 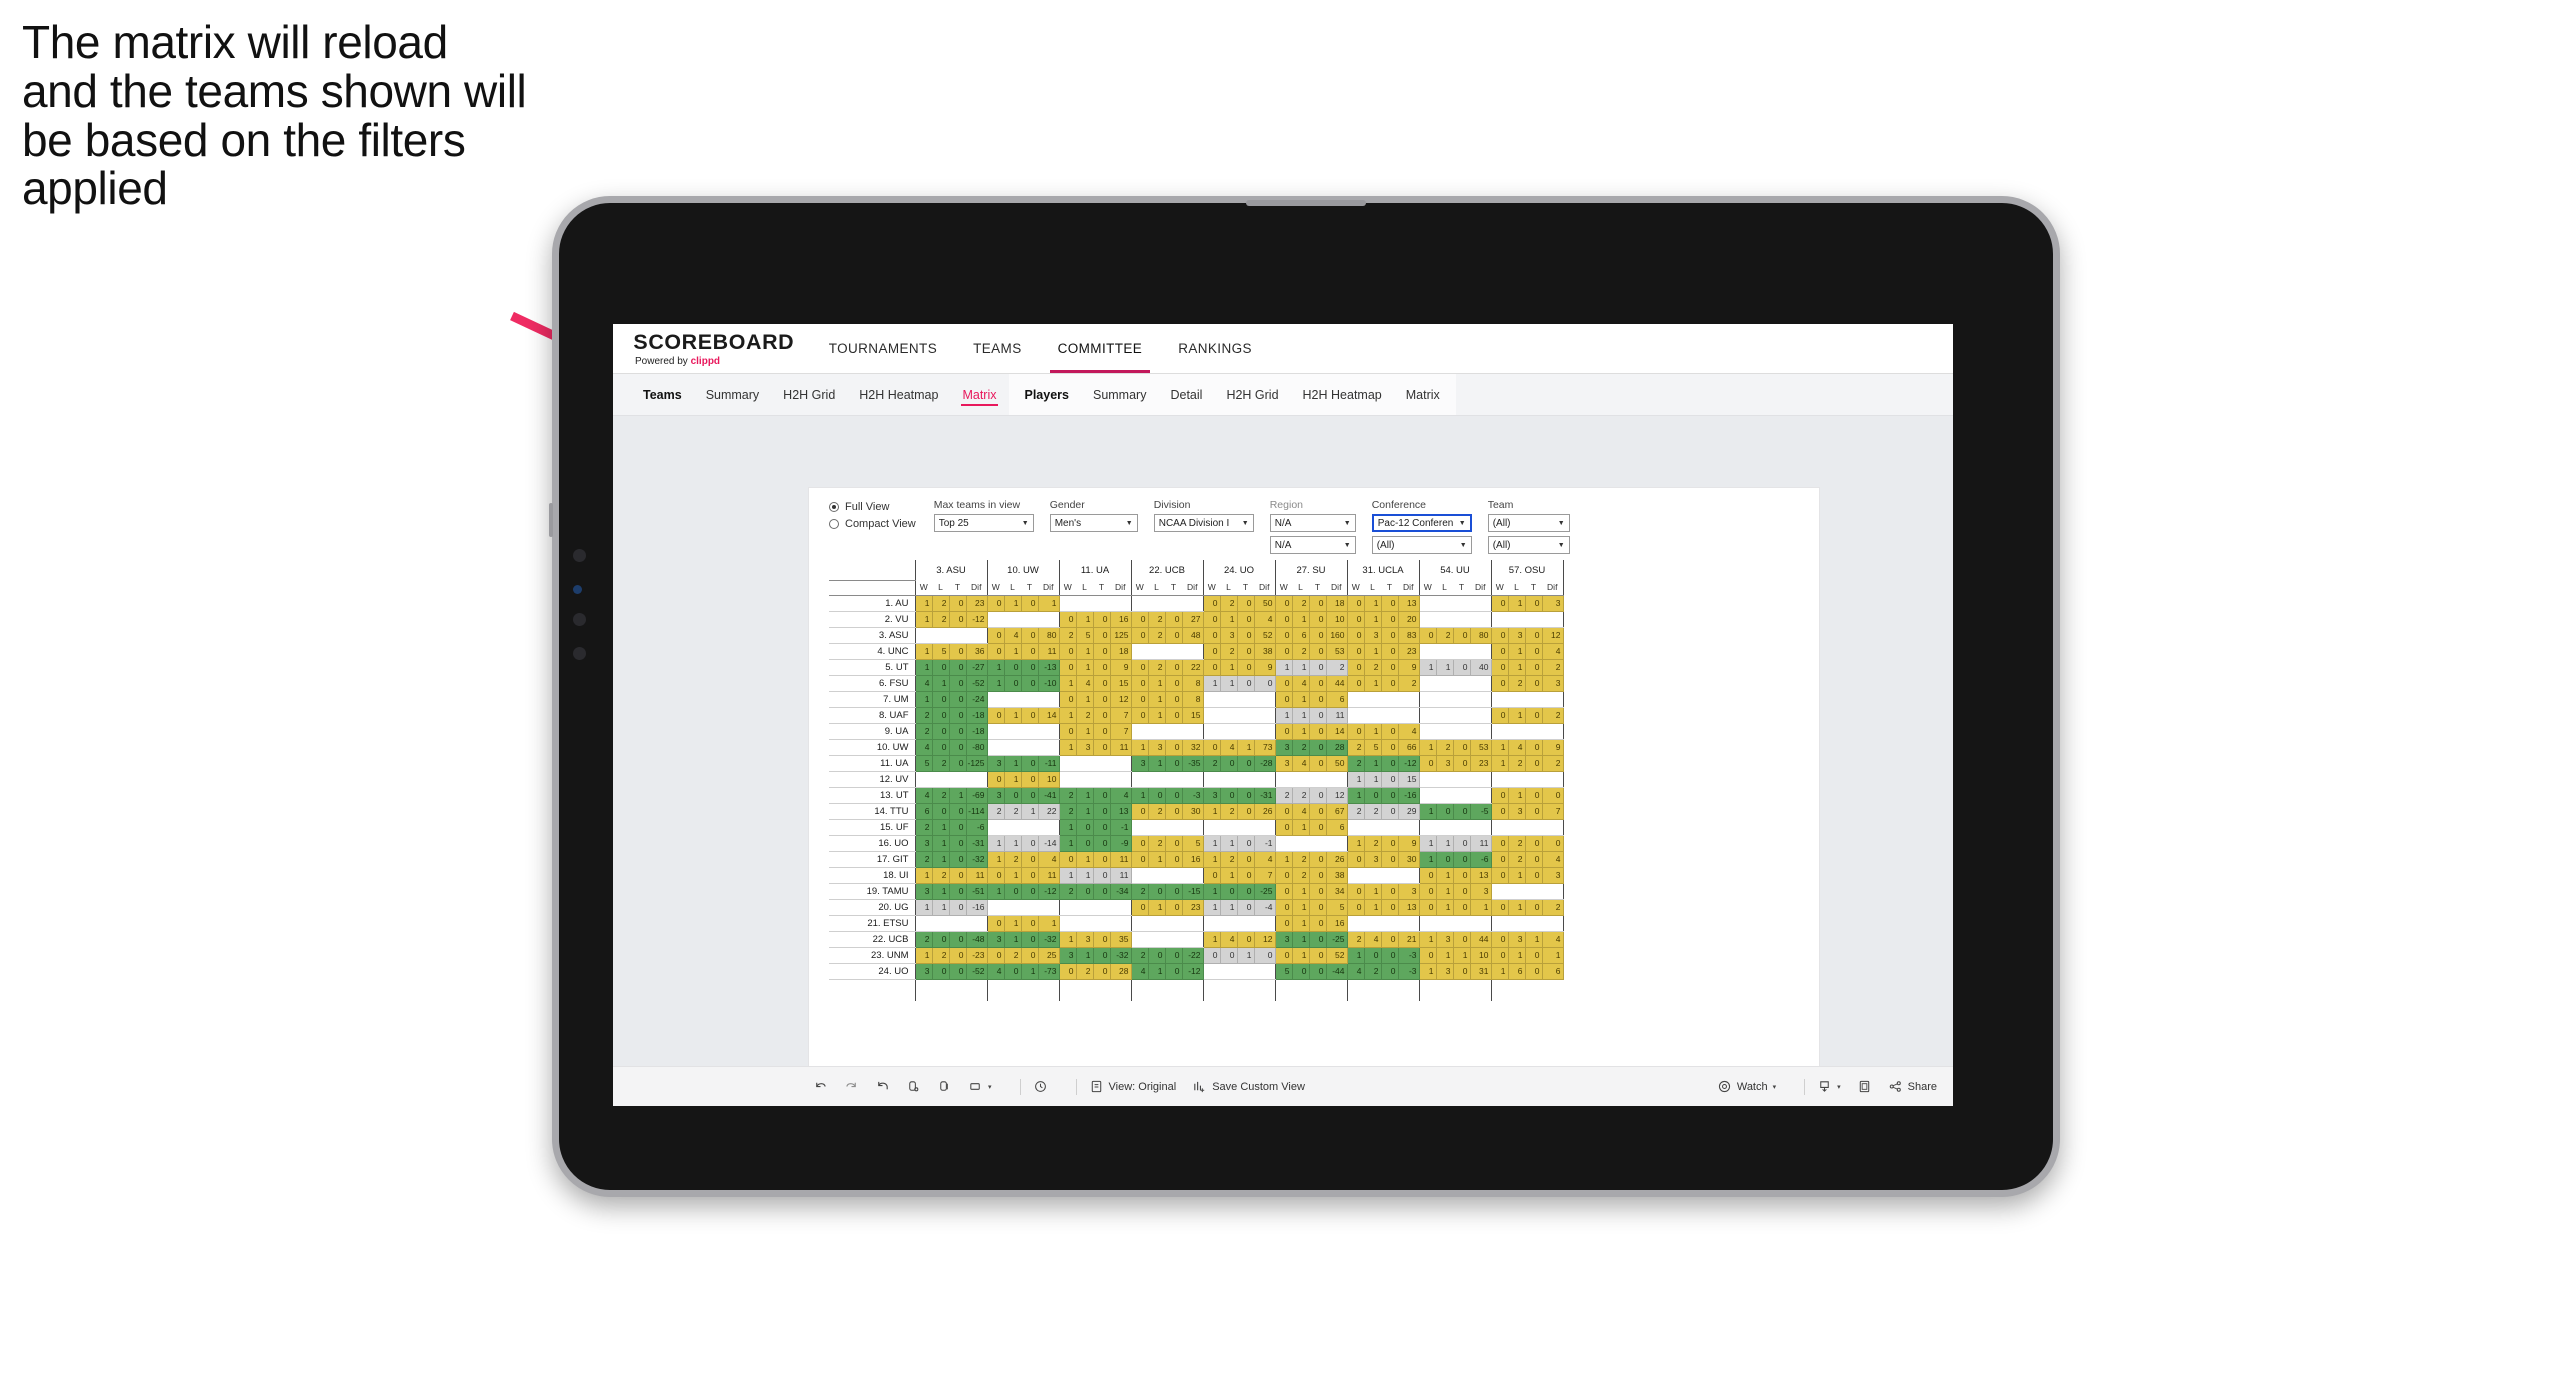 I want to click on filter-select-conference-2: (All) ▼, so click(x=1421, y=545).